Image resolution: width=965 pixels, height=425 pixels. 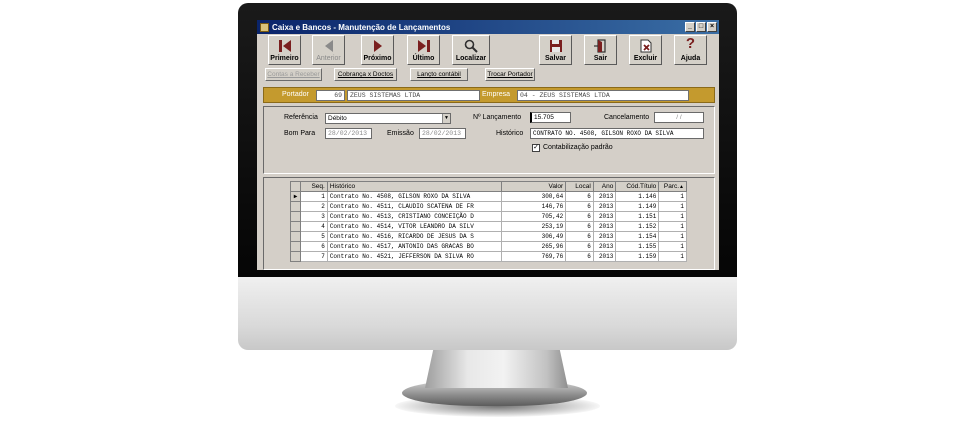 I want to click on maximize-button: □, so click(x=701, y=27).